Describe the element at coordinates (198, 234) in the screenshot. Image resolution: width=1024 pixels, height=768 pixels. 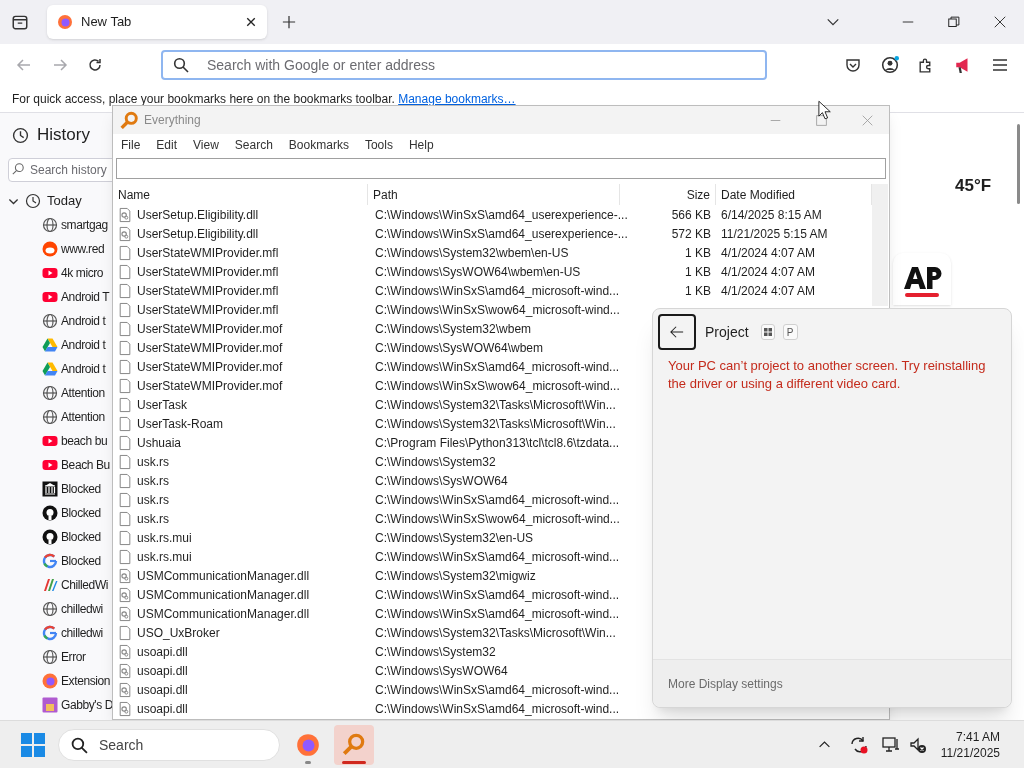
I see `file-name: UserSetup.Eligibility.dll` at that location.